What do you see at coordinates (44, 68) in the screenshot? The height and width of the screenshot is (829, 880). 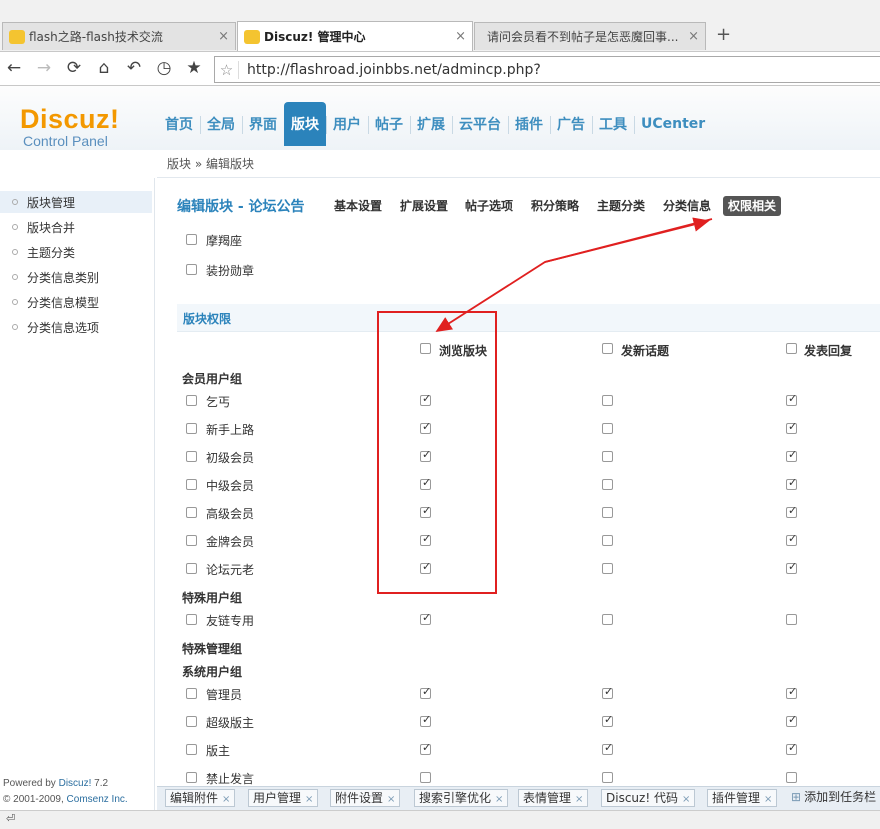 I see `forward-icon: →` at bounding box center [44, 68].